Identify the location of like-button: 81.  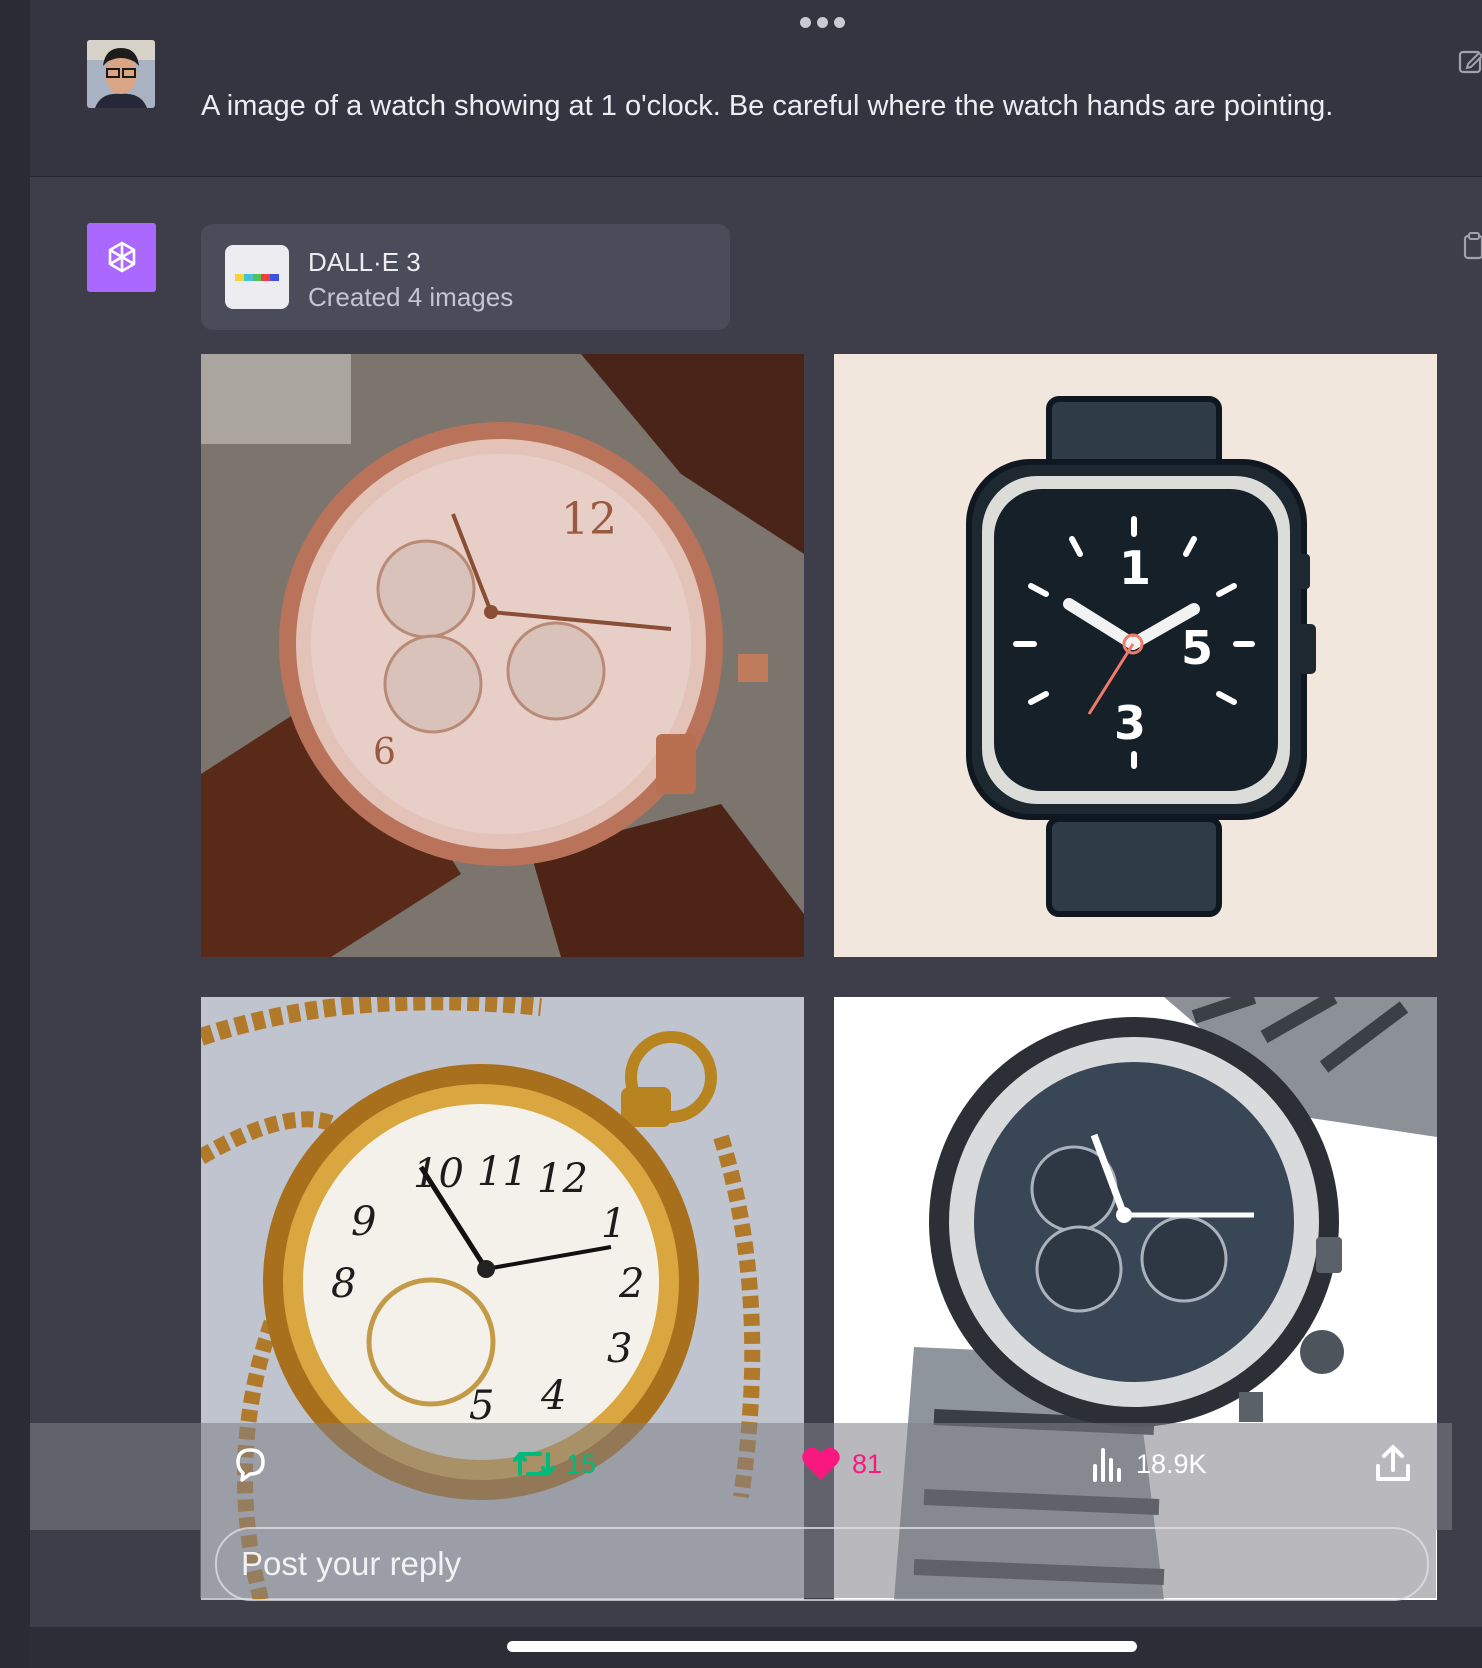
(841, 1464).